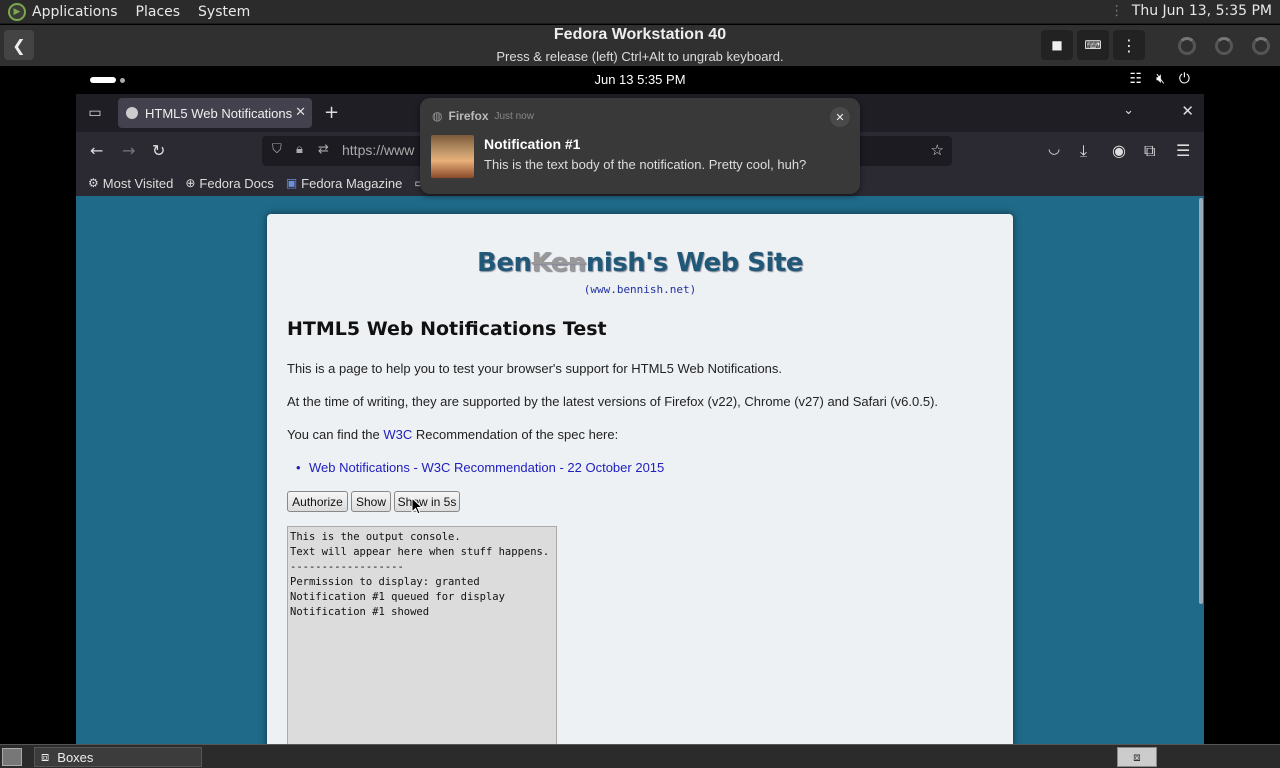 Image resolution: width=1280 pixels, height=768 pixels. What do you see at coordinates (45, 756) in the screenshot?
I see `boxes-icon: ⧈` at bounding box center [45, 756].